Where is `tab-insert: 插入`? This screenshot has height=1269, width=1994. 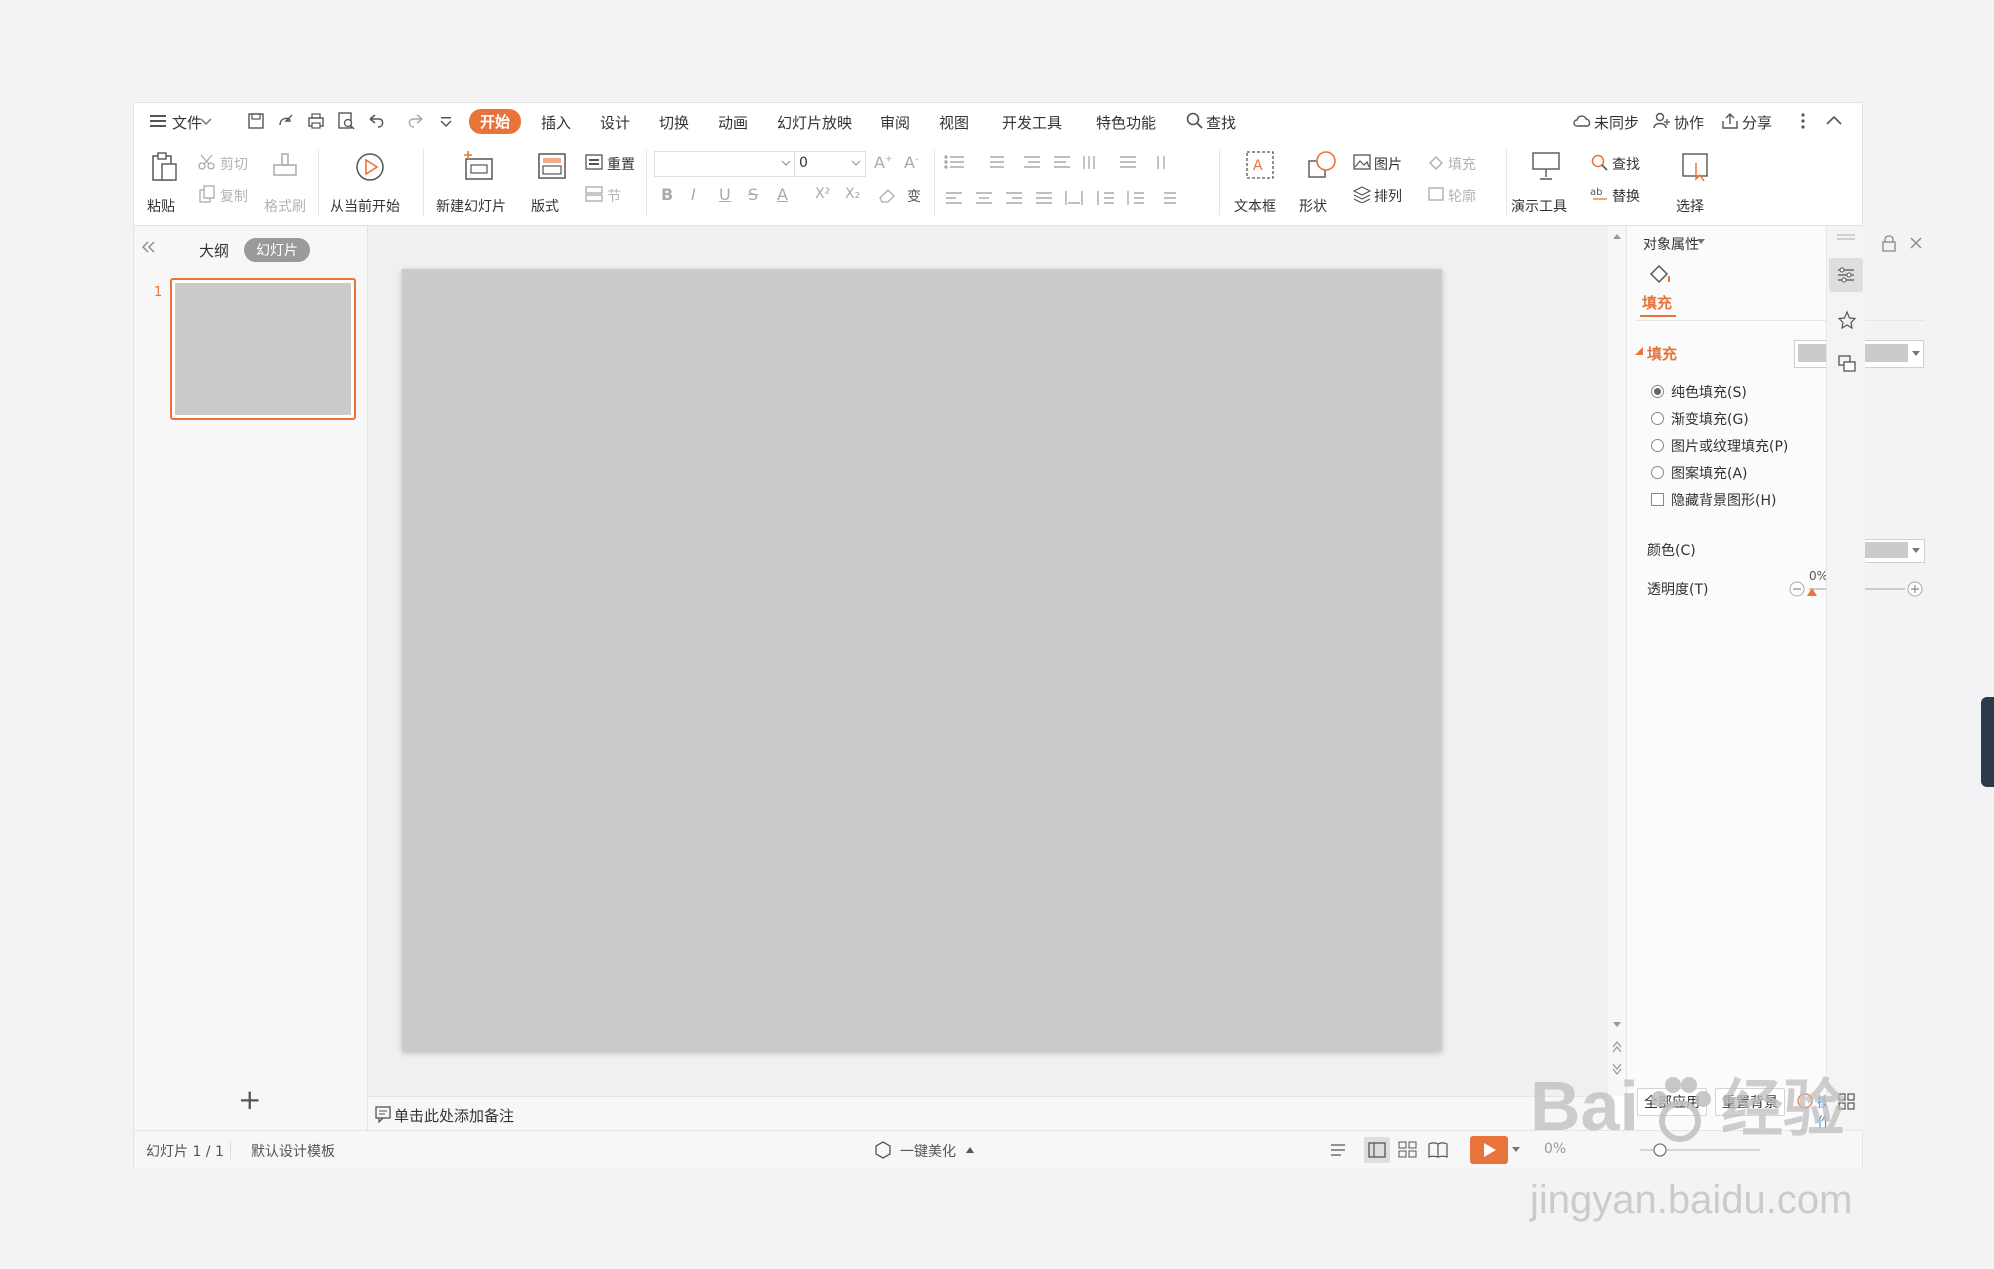
tab-insert: 插入 is located at coordinates (556, 122).